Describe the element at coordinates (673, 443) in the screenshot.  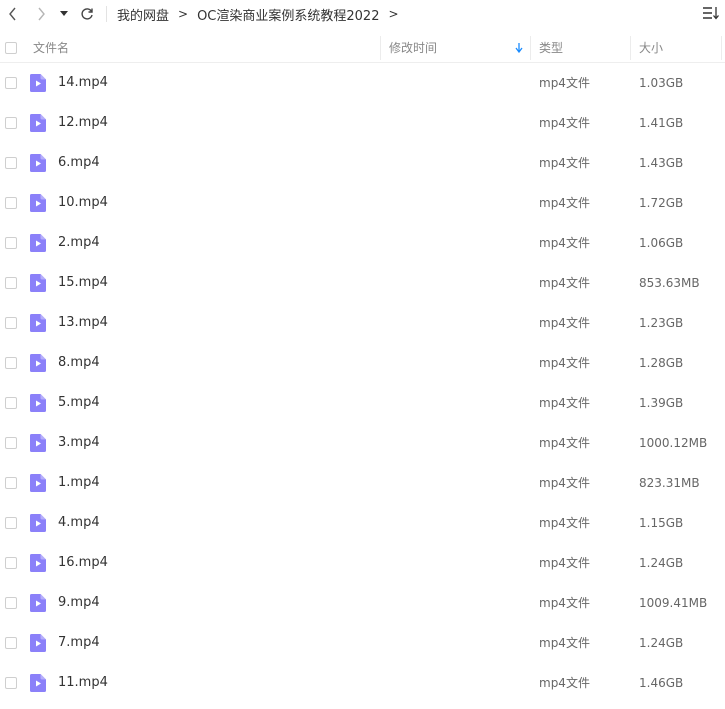
I see `file-size: 1000.12MB` at that location.